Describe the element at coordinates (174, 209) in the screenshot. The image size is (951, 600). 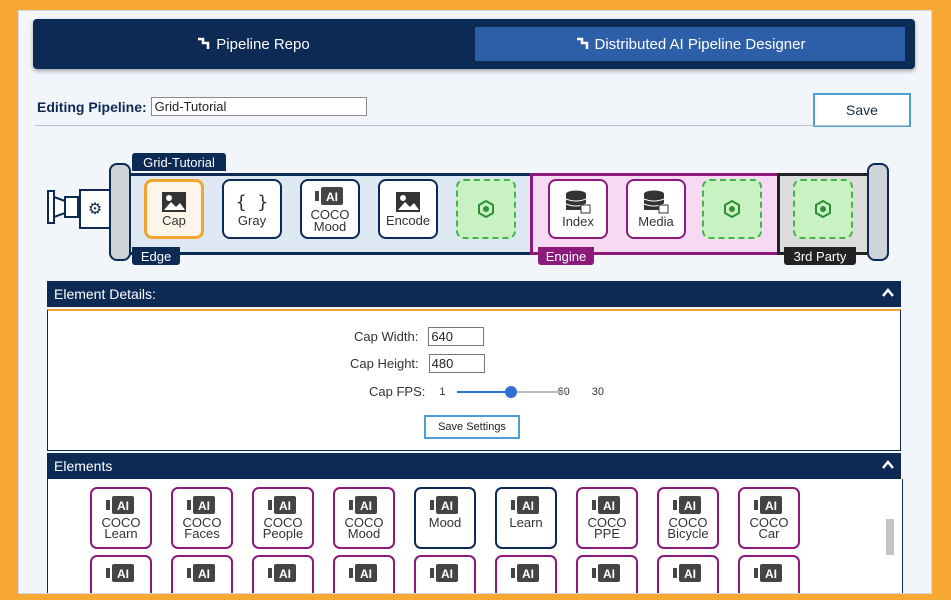
I see `node-cap: Cap` at that location.